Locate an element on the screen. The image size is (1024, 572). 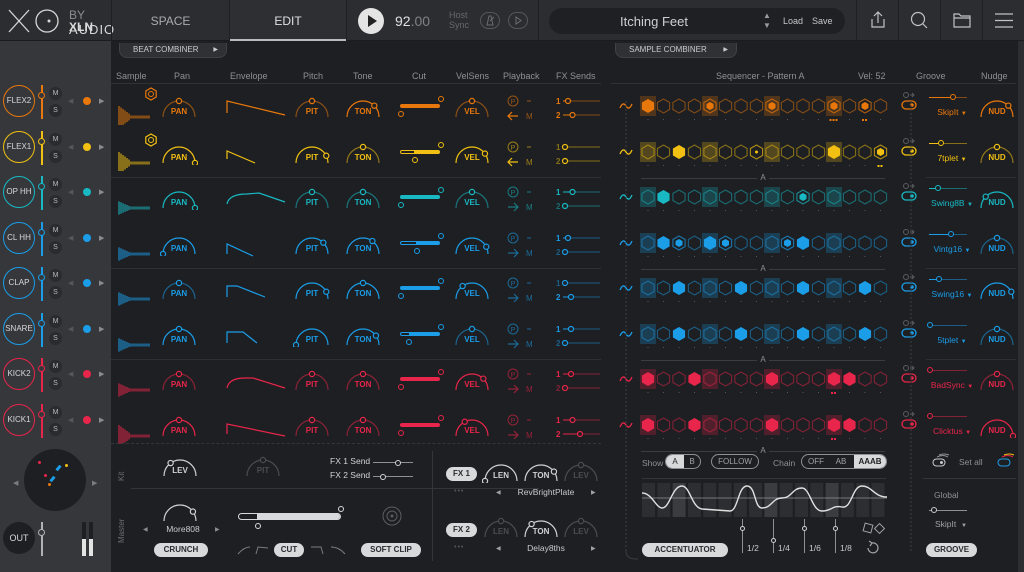
save-button: Save is located at coordinates (822, 21).